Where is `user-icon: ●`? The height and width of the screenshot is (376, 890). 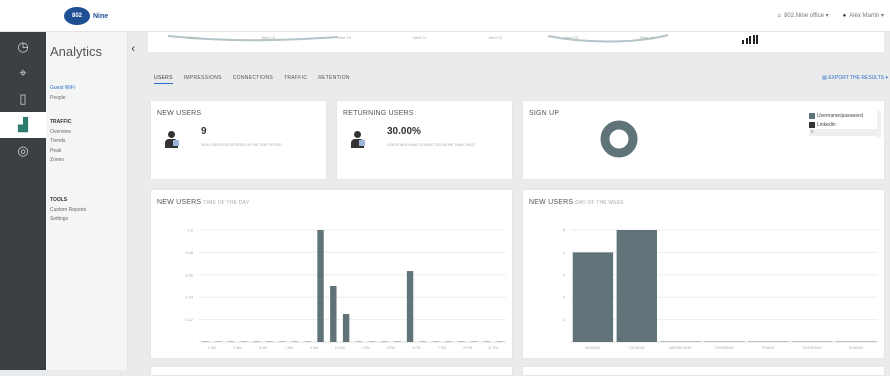 user-icon: ● is located at coordinates (844, 16).